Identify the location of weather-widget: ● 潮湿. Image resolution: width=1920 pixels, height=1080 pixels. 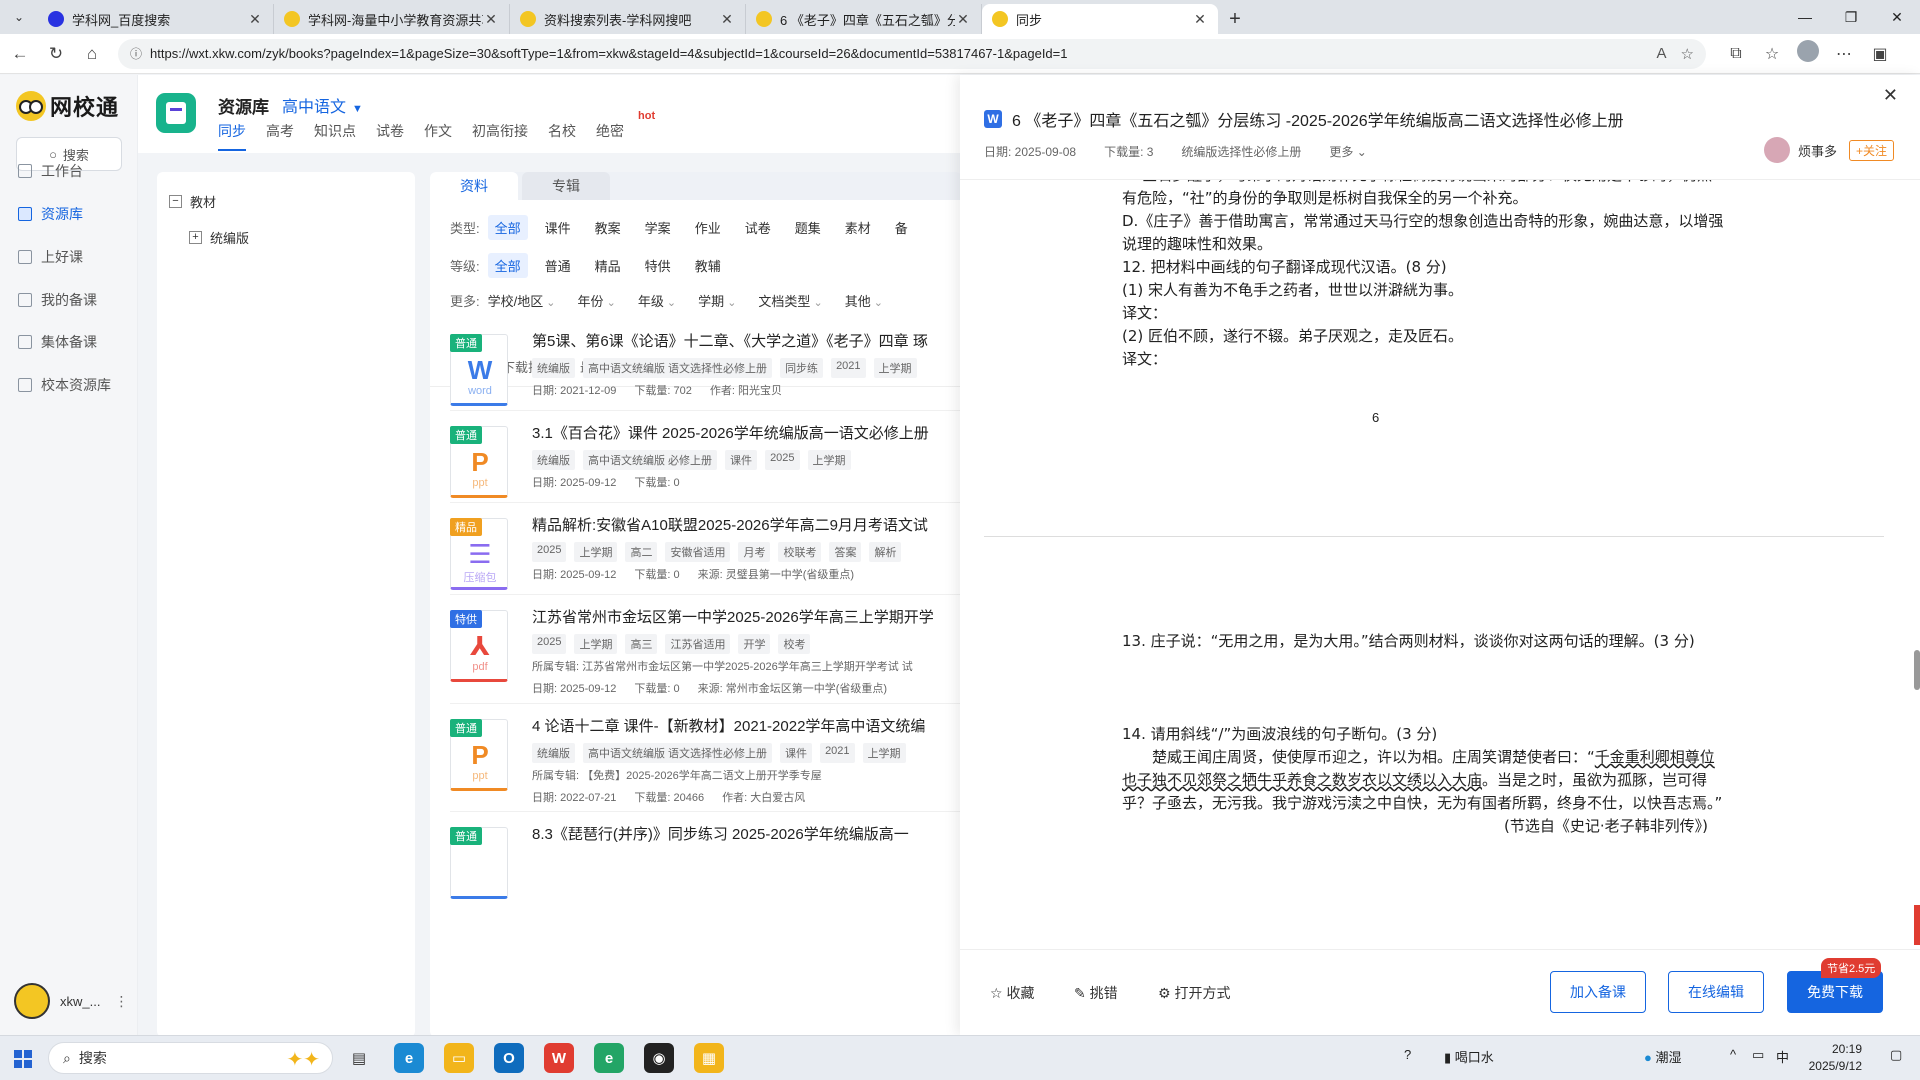
(1662, 1056).